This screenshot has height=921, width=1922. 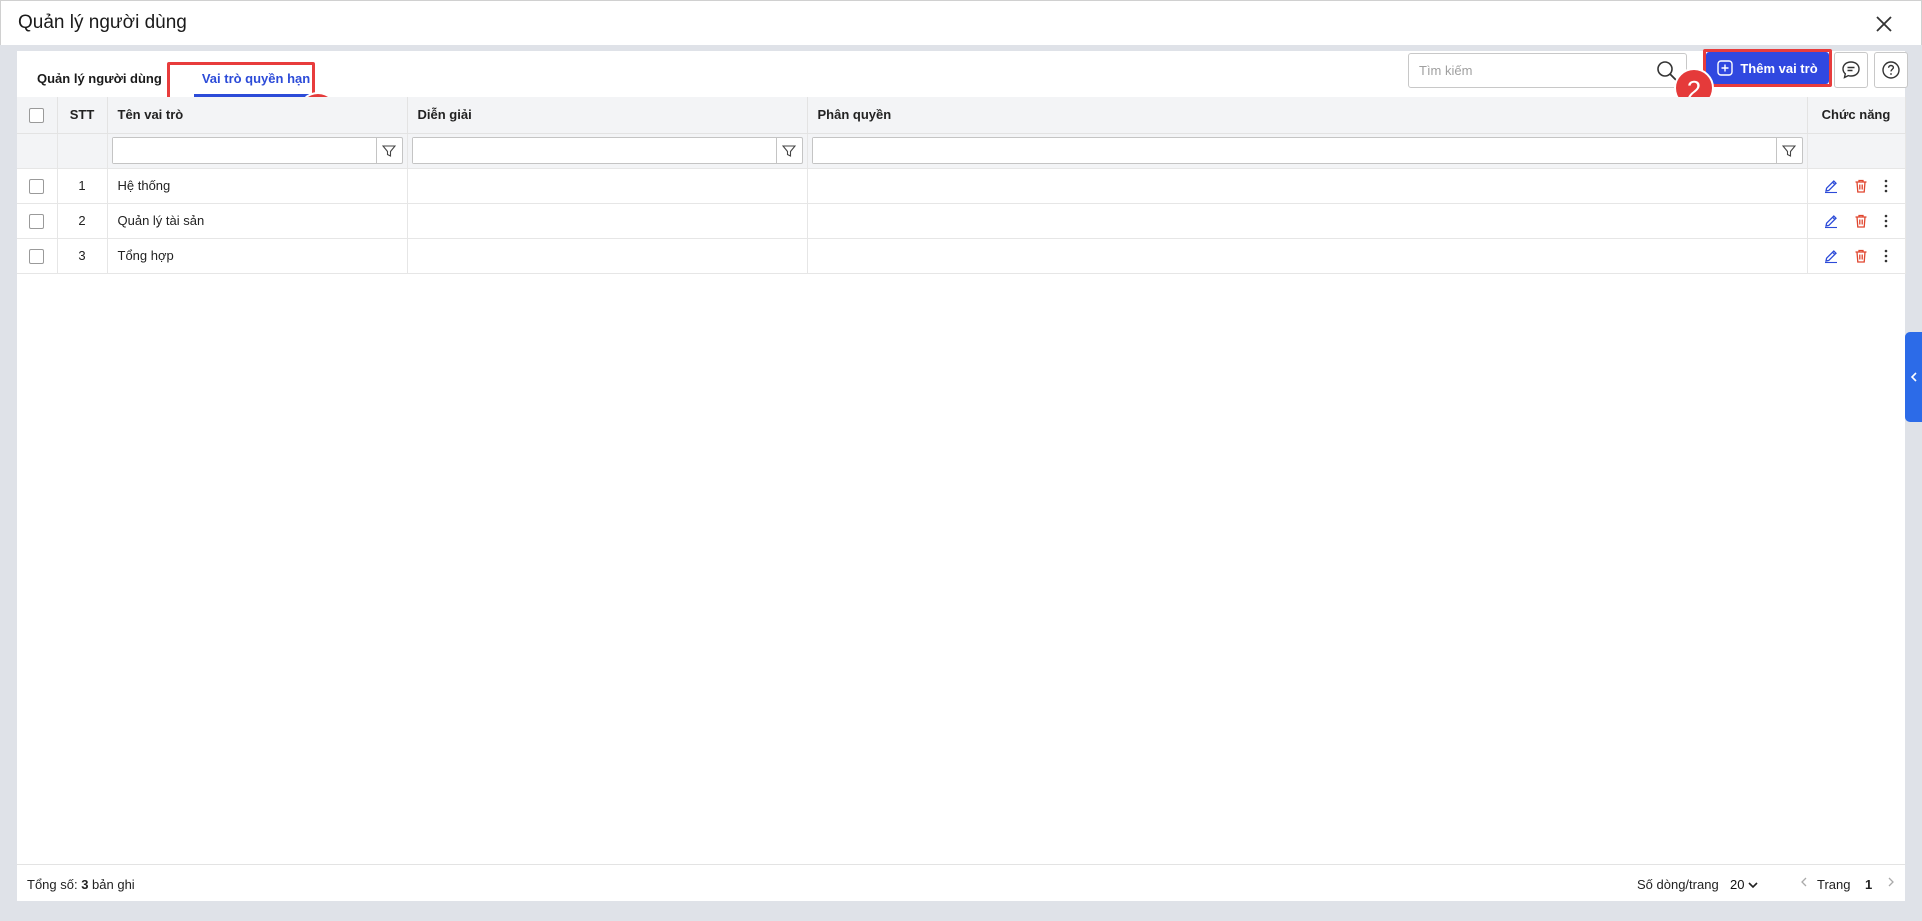 I want to click on select-all-checkbox, so click(x=37, y=115).